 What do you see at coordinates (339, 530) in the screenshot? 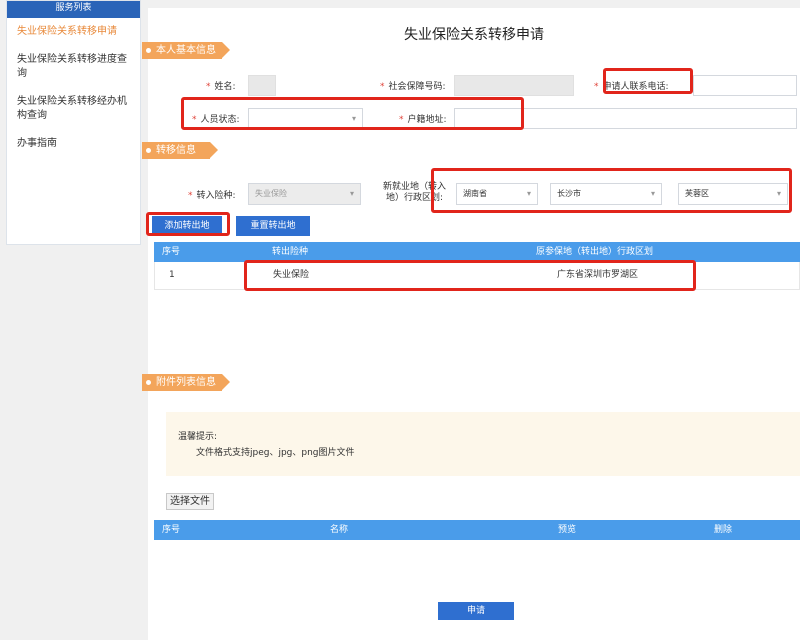
I see `col-name: 名称` at bounding box center [339, 530].